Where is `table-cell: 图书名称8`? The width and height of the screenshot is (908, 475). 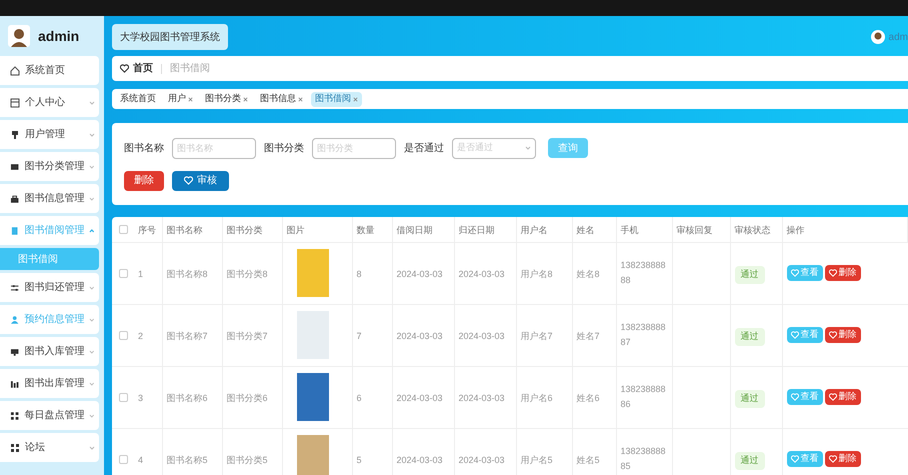
table-cell: 图书名称8 is located at coordinates (187, 274).